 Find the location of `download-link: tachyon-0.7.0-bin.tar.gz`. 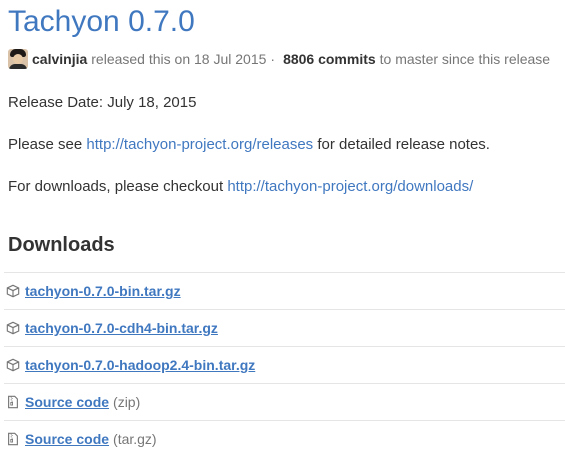

download-link: tachyon-0.7.0-bin.tar.gz is located at coordinates (103, 291).